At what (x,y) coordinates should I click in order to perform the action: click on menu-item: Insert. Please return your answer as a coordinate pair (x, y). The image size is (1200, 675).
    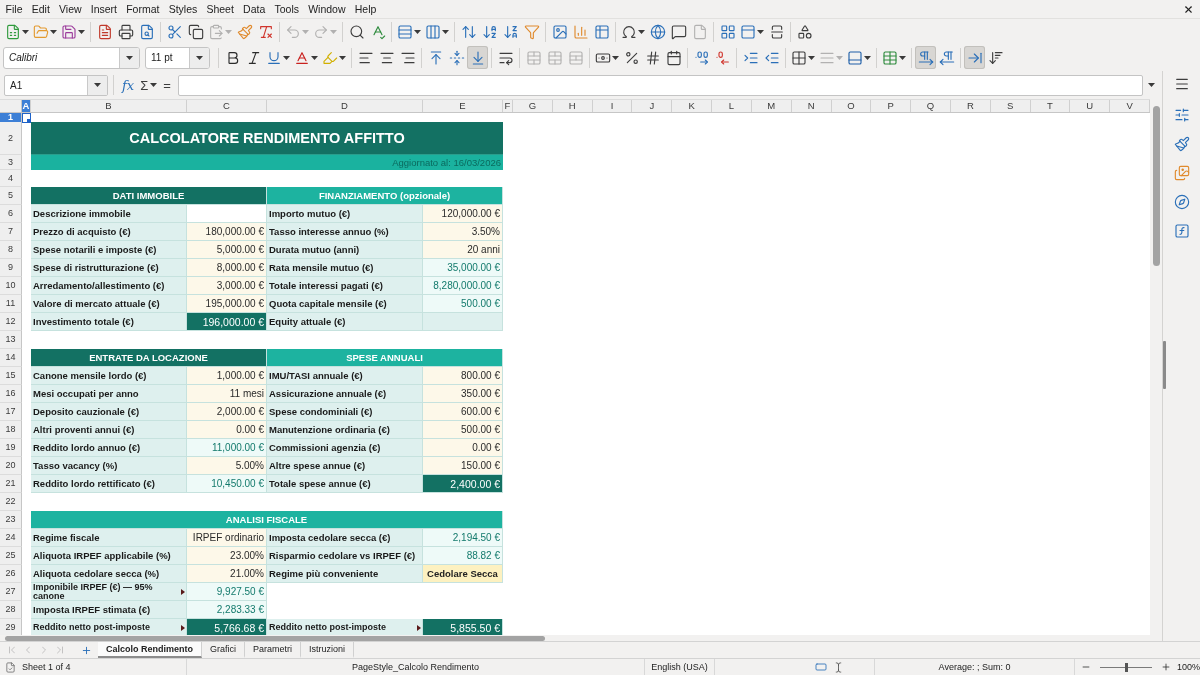
    Looking at the image, I should click on (104, 9).